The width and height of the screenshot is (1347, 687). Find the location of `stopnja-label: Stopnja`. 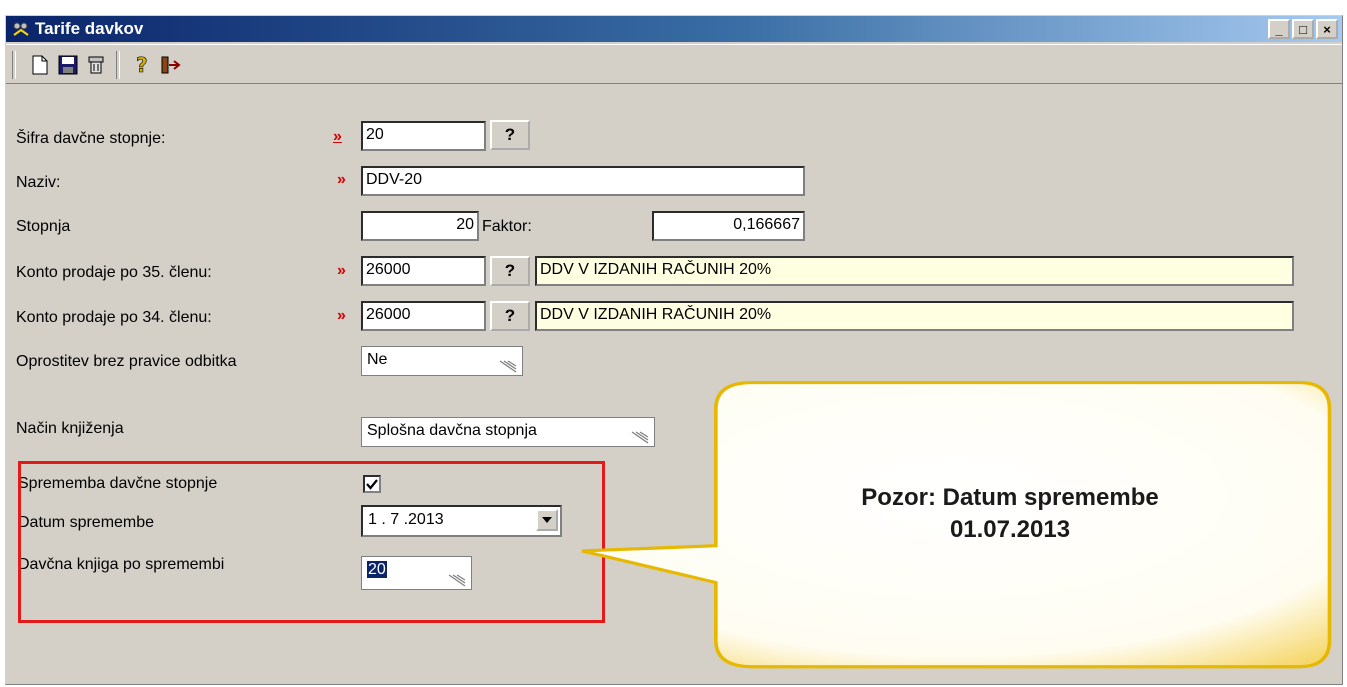

stopnja-label: Stopnja is located at coordinates (43, 226).